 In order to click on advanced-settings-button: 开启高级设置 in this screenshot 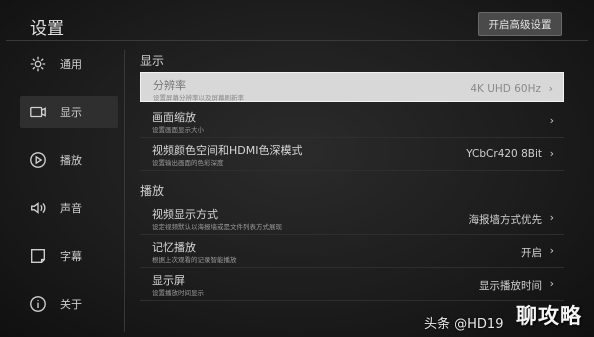, I will do `click(520, 24)`.